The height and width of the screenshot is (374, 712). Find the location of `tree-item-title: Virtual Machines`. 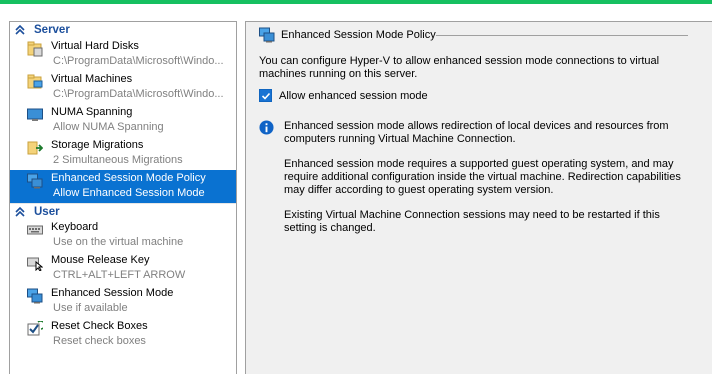

tree-item-title: Virtual Machines is located at coordinates (92, 79).